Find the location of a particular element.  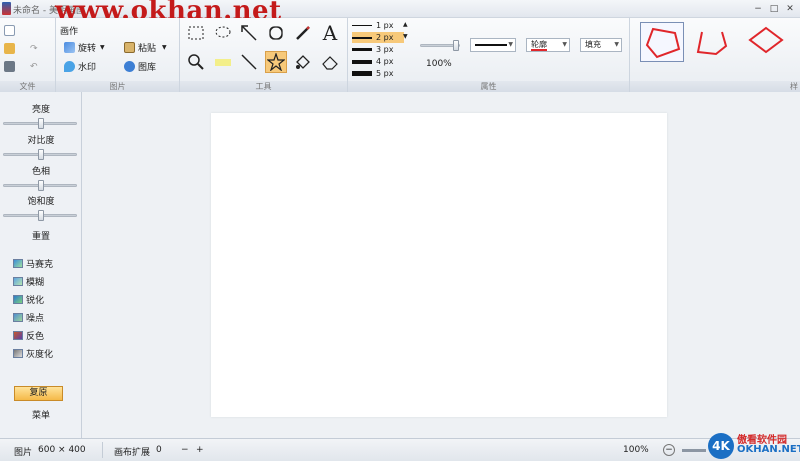

hue-label: 色相 is located at coordinates (40, 172).